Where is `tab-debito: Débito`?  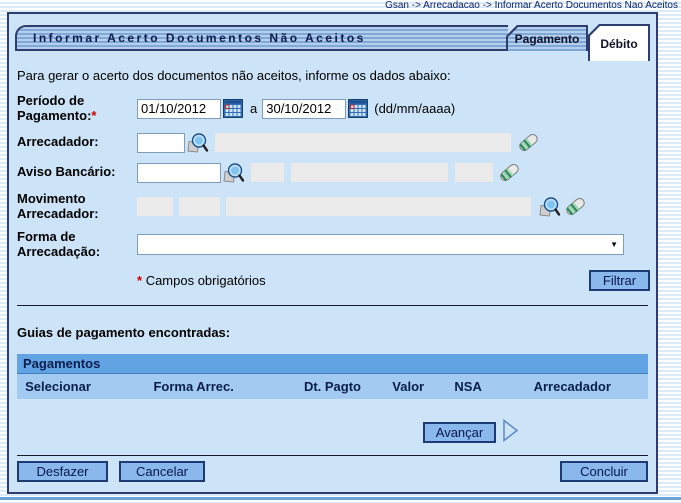 tab-debito: Débito is located at coordinates (619, 42).